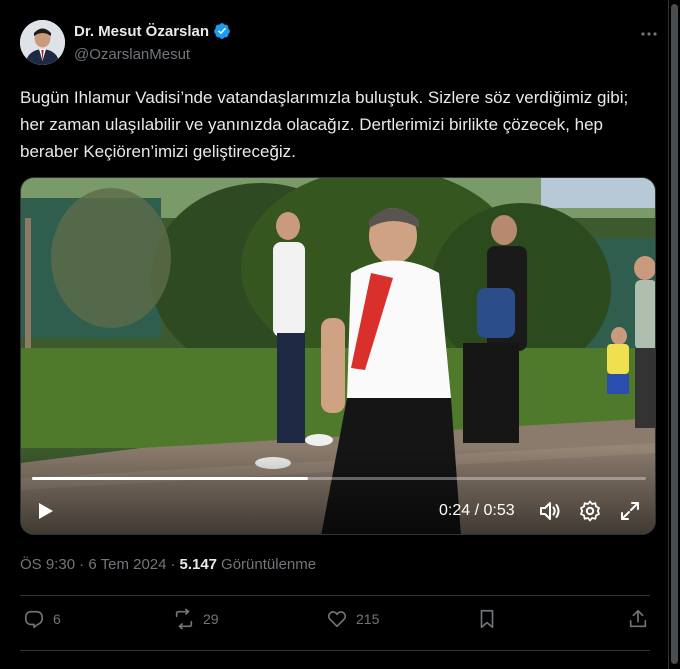 This screenshot has width=680, height=669. Describe the element at coordinates (368, 619) in the screenshot. I see `like-count: 215` at that location.